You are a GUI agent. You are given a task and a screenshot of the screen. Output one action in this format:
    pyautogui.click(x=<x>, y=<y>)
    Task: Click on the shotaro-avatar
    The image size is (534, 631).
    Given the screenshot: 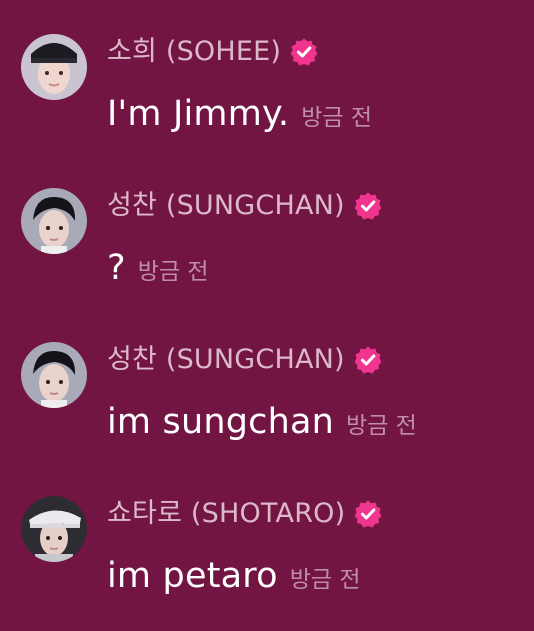 What is the action you would take?
    pyautogui.click(x=54, y=529)
    